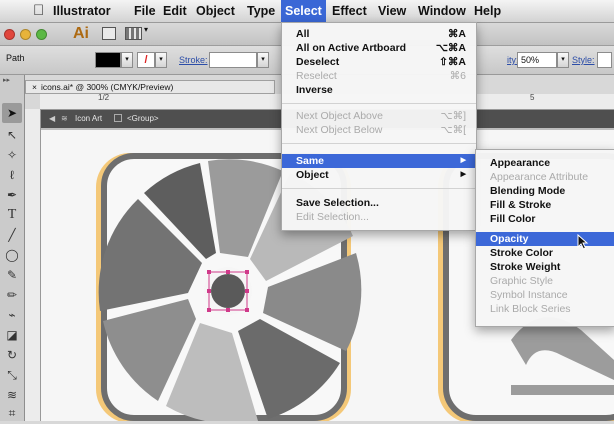 The width and height of the screenshot is (614, 424). Describe the element at coordinates (379, 161) in the screenshot. I see `menu-item-same: Same ▶` at that location.